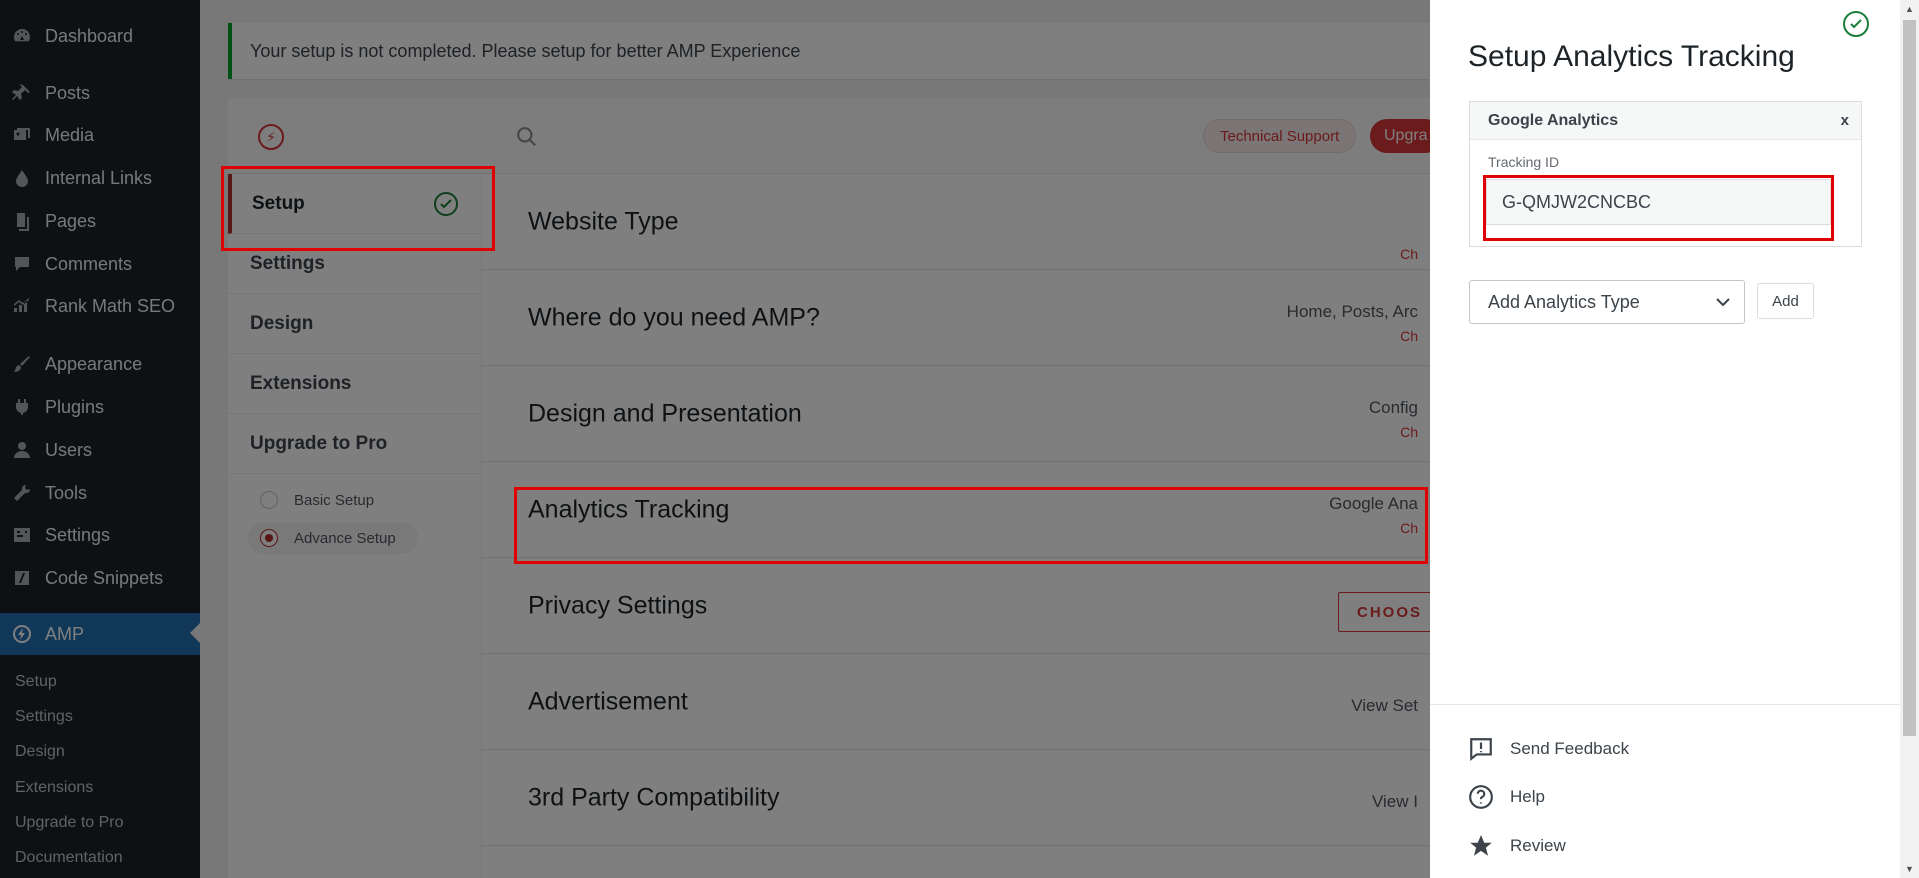  I want to click on send-feedback-link: Send Feedback, so click(1548, 749).